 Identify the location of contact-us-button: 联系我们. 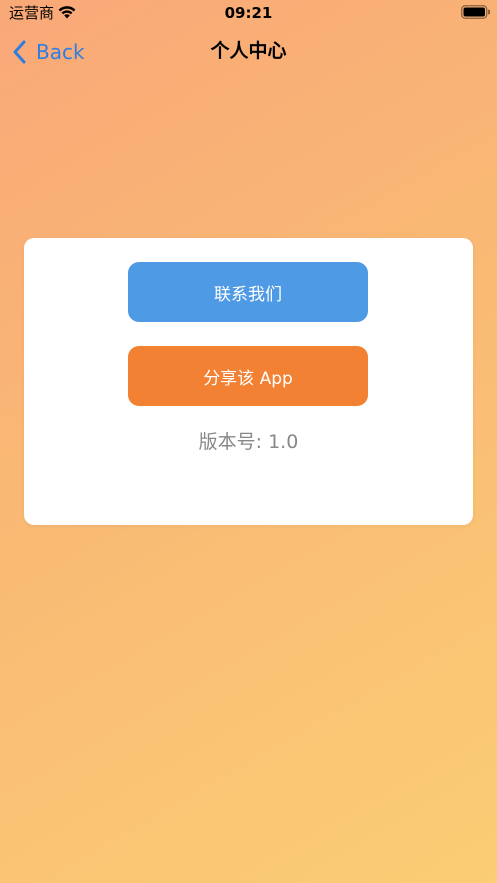
(248, 292).